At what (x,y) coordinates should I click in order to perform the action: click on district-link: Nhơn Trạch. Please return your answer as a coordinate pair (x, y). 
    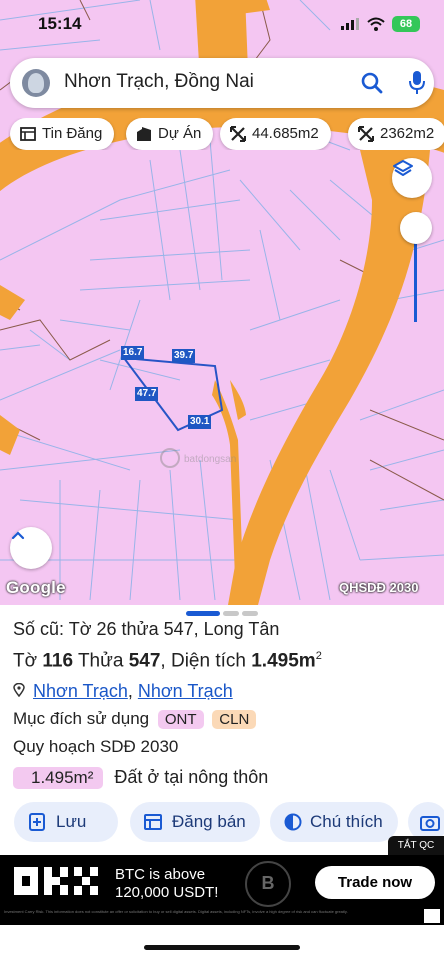
    Looking at the image, I should click on (80, 691).